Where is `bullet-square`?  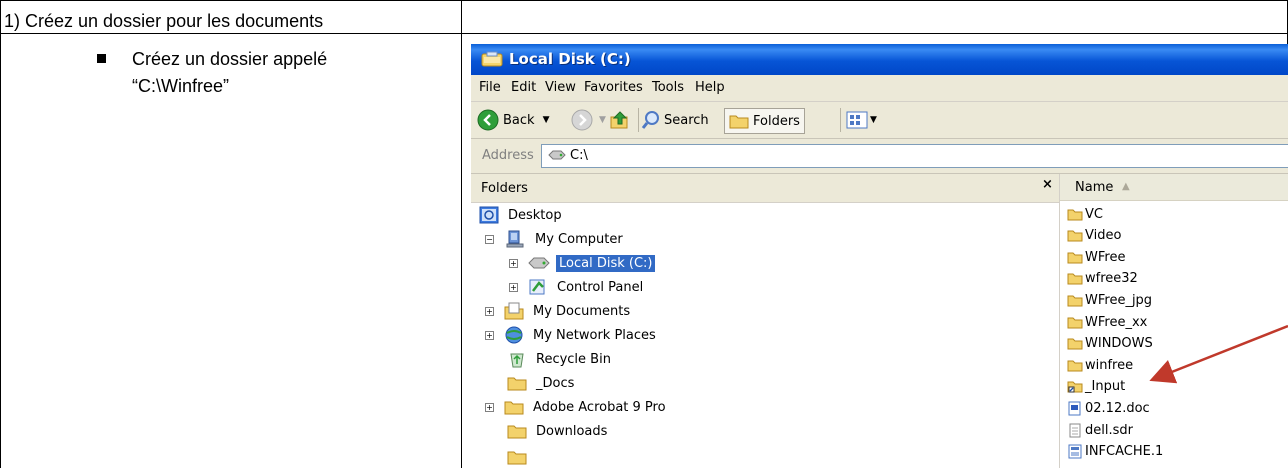 bullet-square is located at coordinates (101, 58).